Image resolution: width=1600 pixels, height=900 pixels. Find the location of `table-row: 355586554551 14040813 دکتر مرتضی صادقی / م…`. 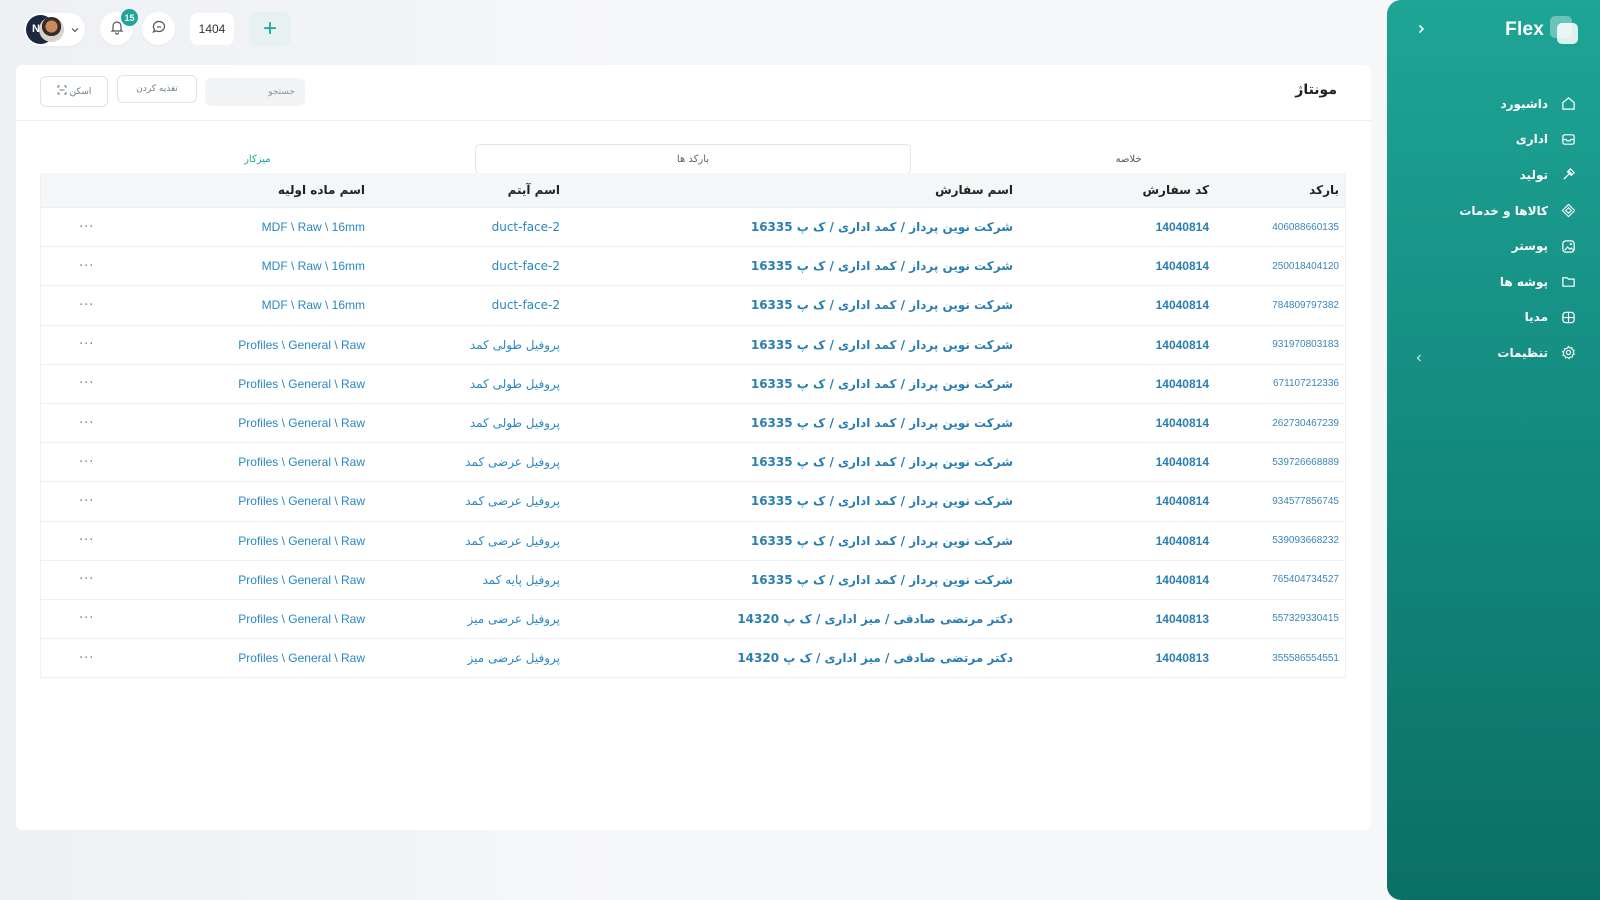

table-row: 355586554551 14040813 دکتر مرتضی صادقی / م… is located at coordinates (693, 657).